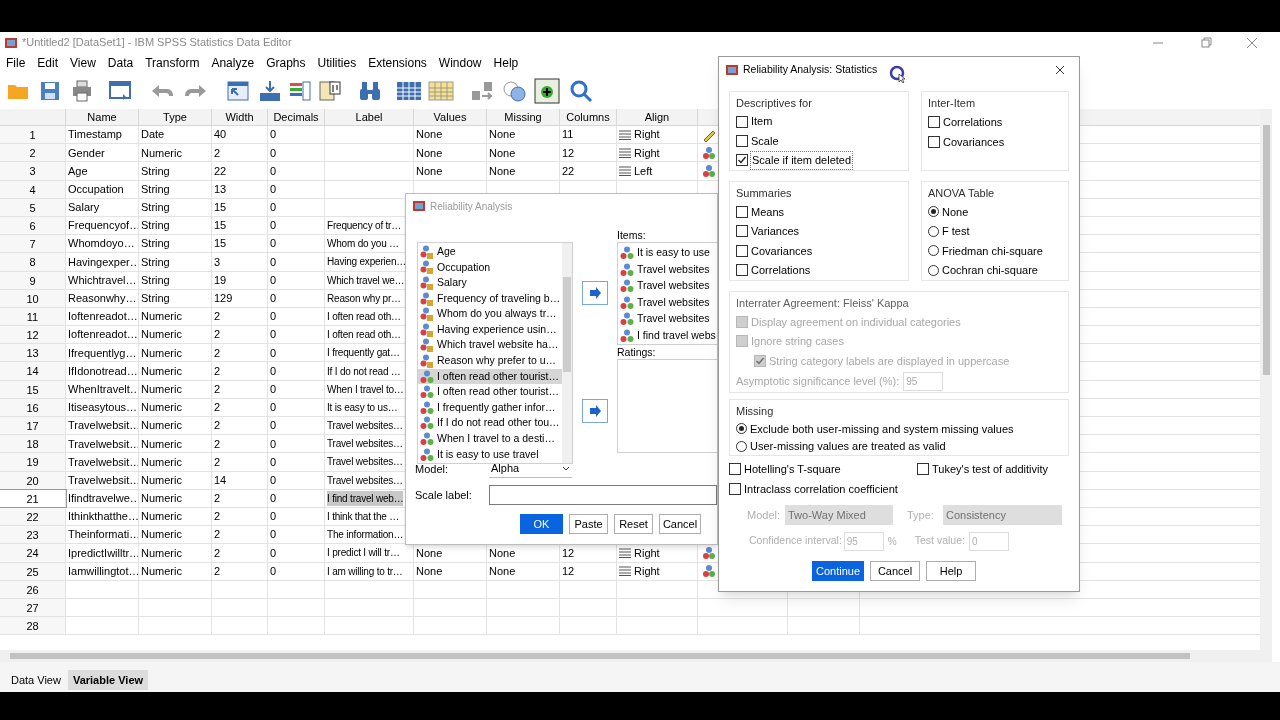 This screenshot has height=720, width=1280. I want to click on row-number: 1, so click(33, 135).